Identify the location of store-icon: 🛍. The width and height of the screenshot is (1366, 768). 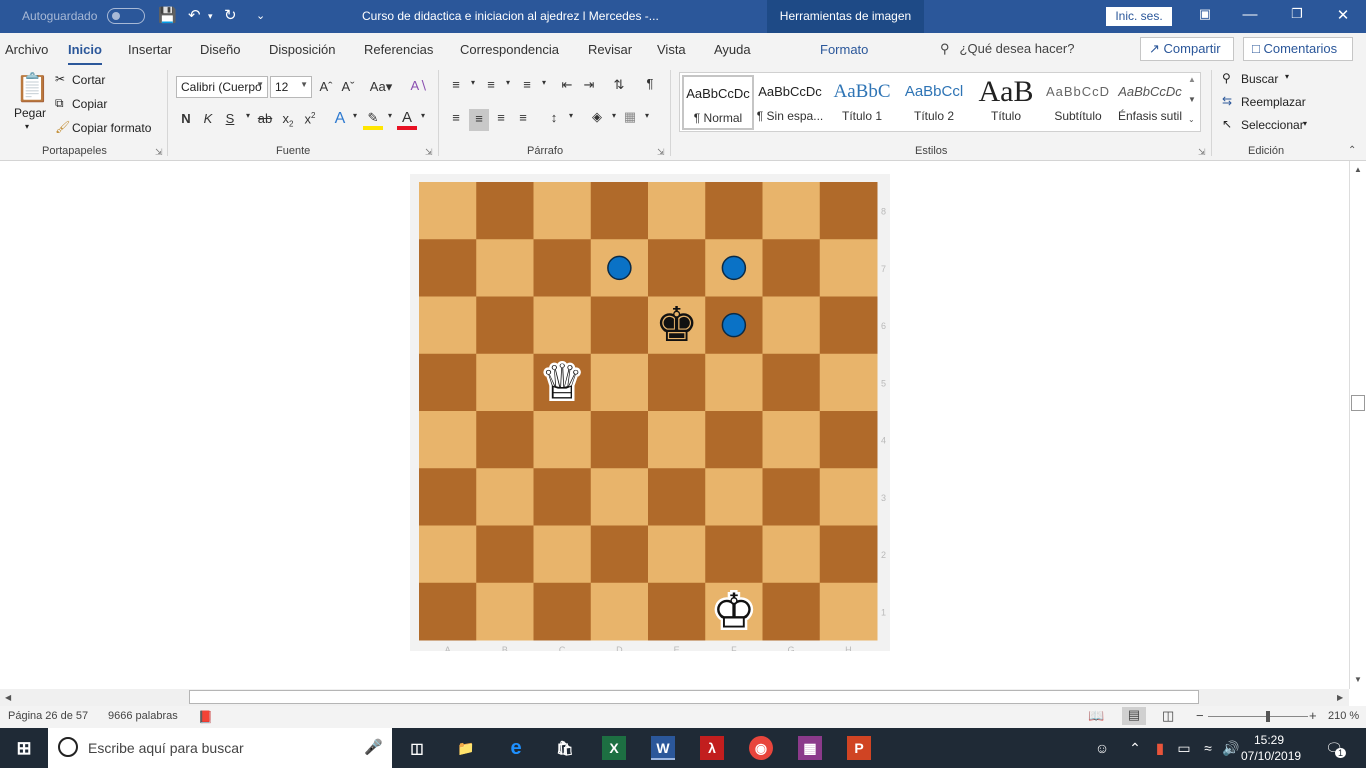
(565, 748).